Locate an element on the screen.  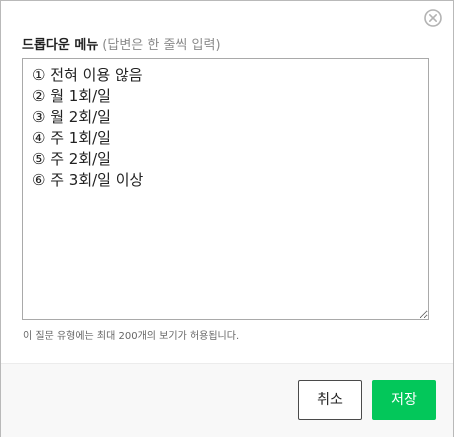
close-icon is located at coordinates (433, 18).